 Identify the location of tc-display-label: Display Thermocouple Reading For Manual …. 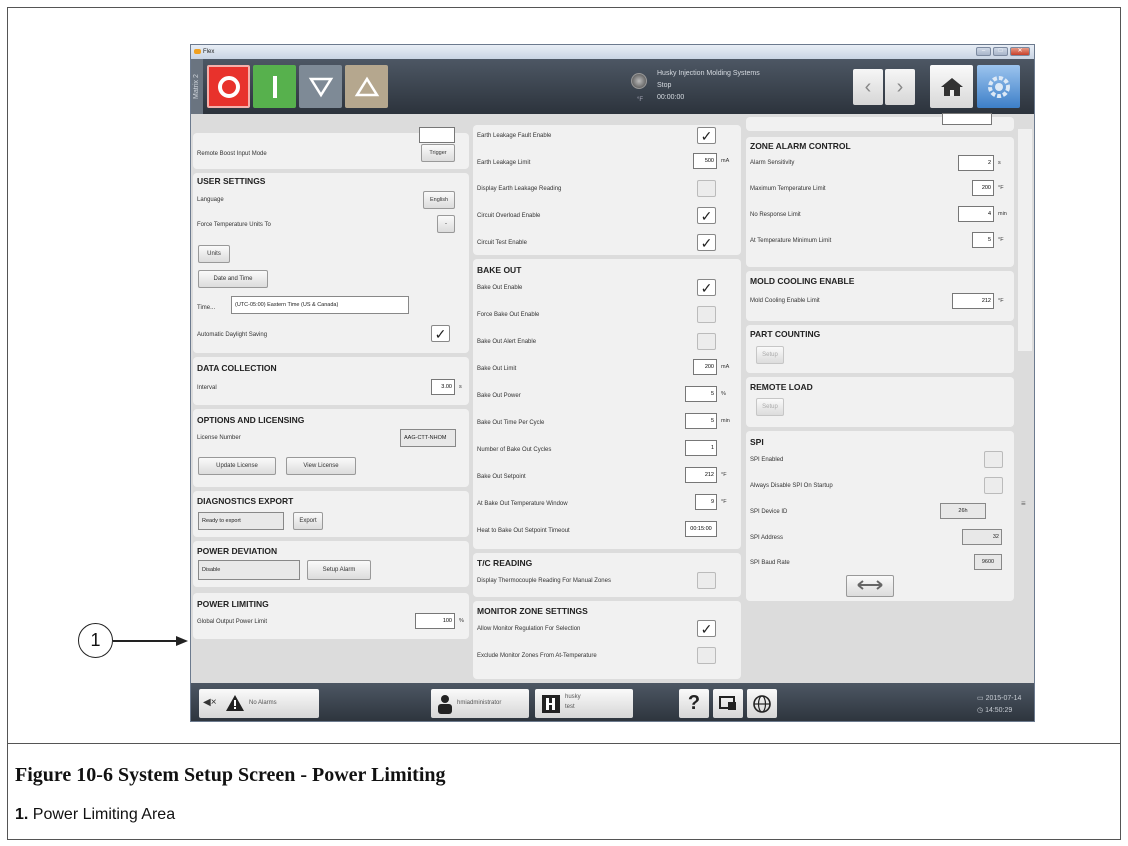
(544, 581).